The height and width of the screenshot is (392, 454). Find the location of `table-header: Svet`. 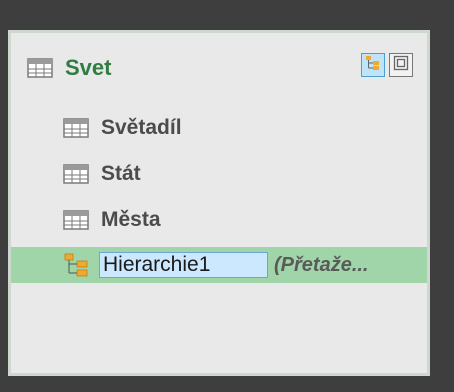

table-header: Svet is located at coordinates (69, 68).